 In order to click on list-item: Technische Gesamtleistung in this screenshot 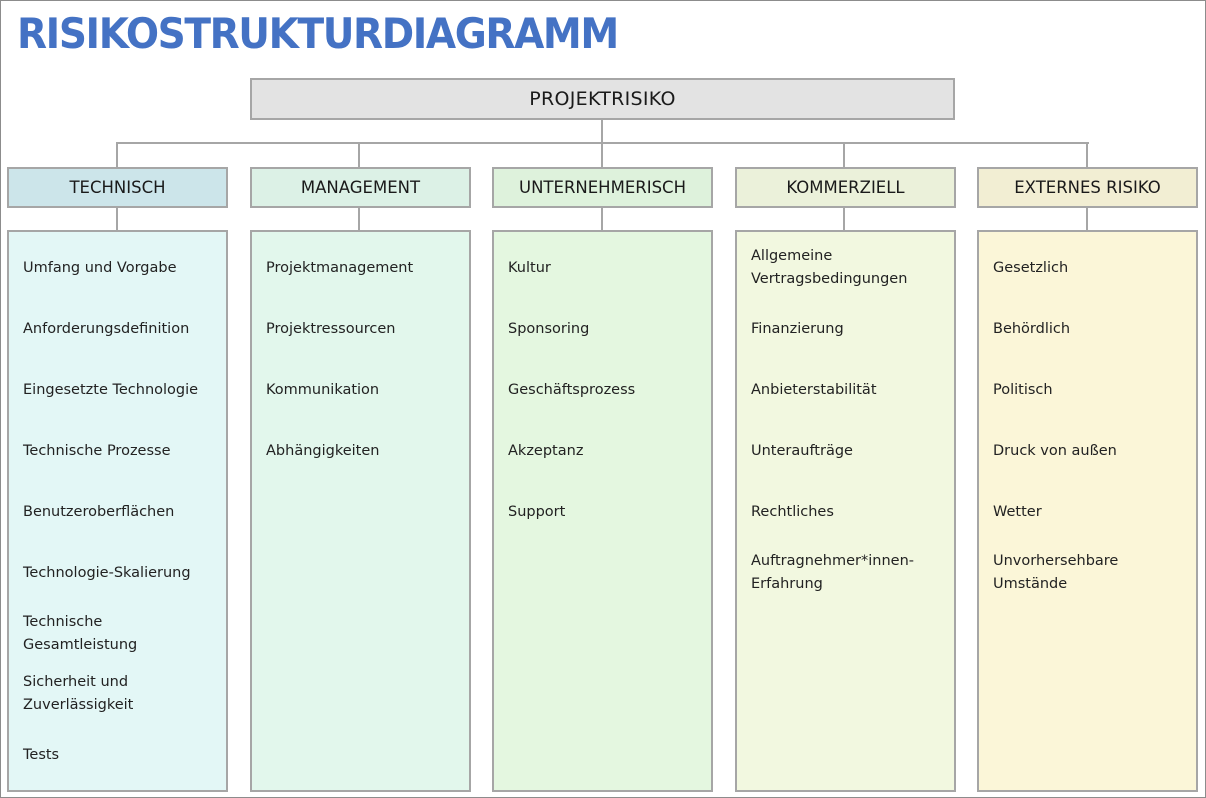, I will do `click(80, 633)`.